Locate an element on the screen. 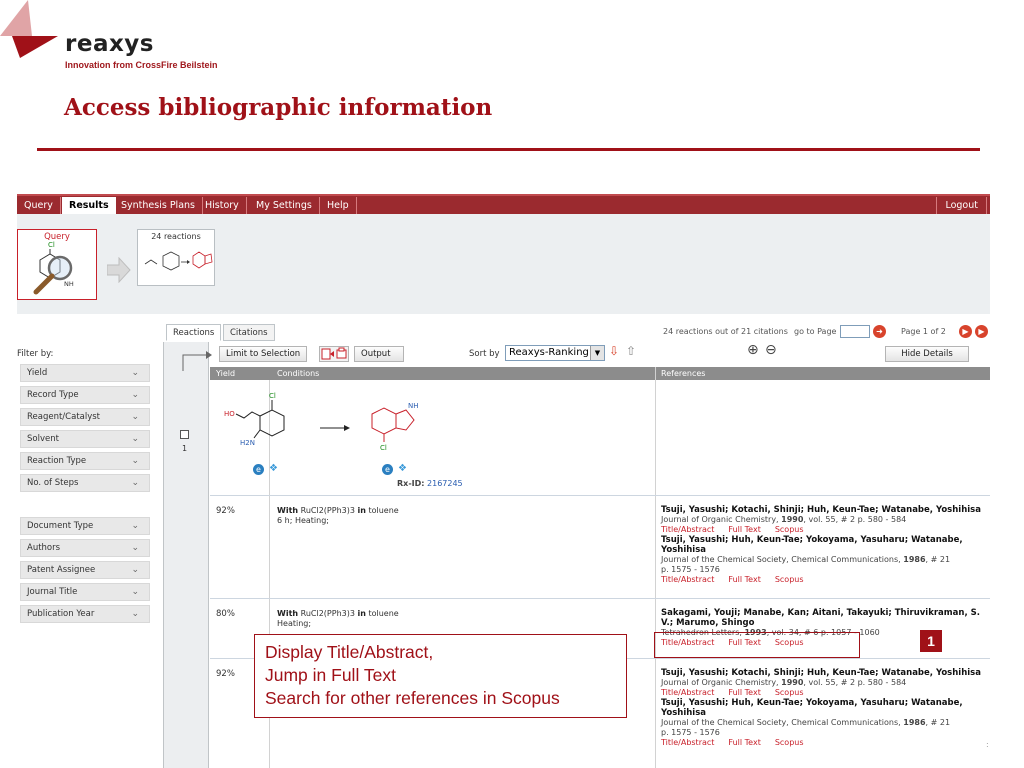 This screenshot has width=1024, height=768. tab-reactions: Reactions is located at coordinates (194, 332).